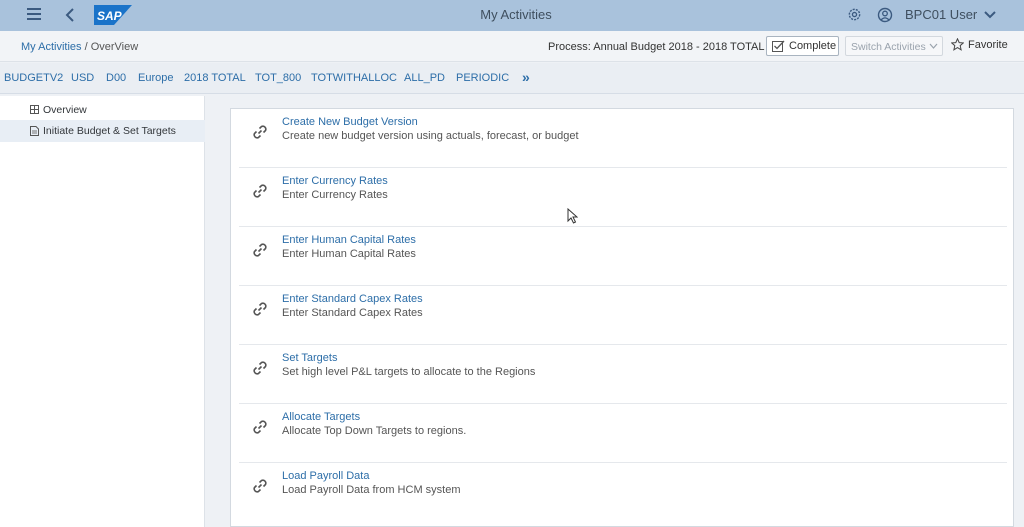  What do you see at coordinates (371, 490) in the screenshot?
I see `activity-description: Load Payroll Data from HCM system` at bounding box center [371, 490].